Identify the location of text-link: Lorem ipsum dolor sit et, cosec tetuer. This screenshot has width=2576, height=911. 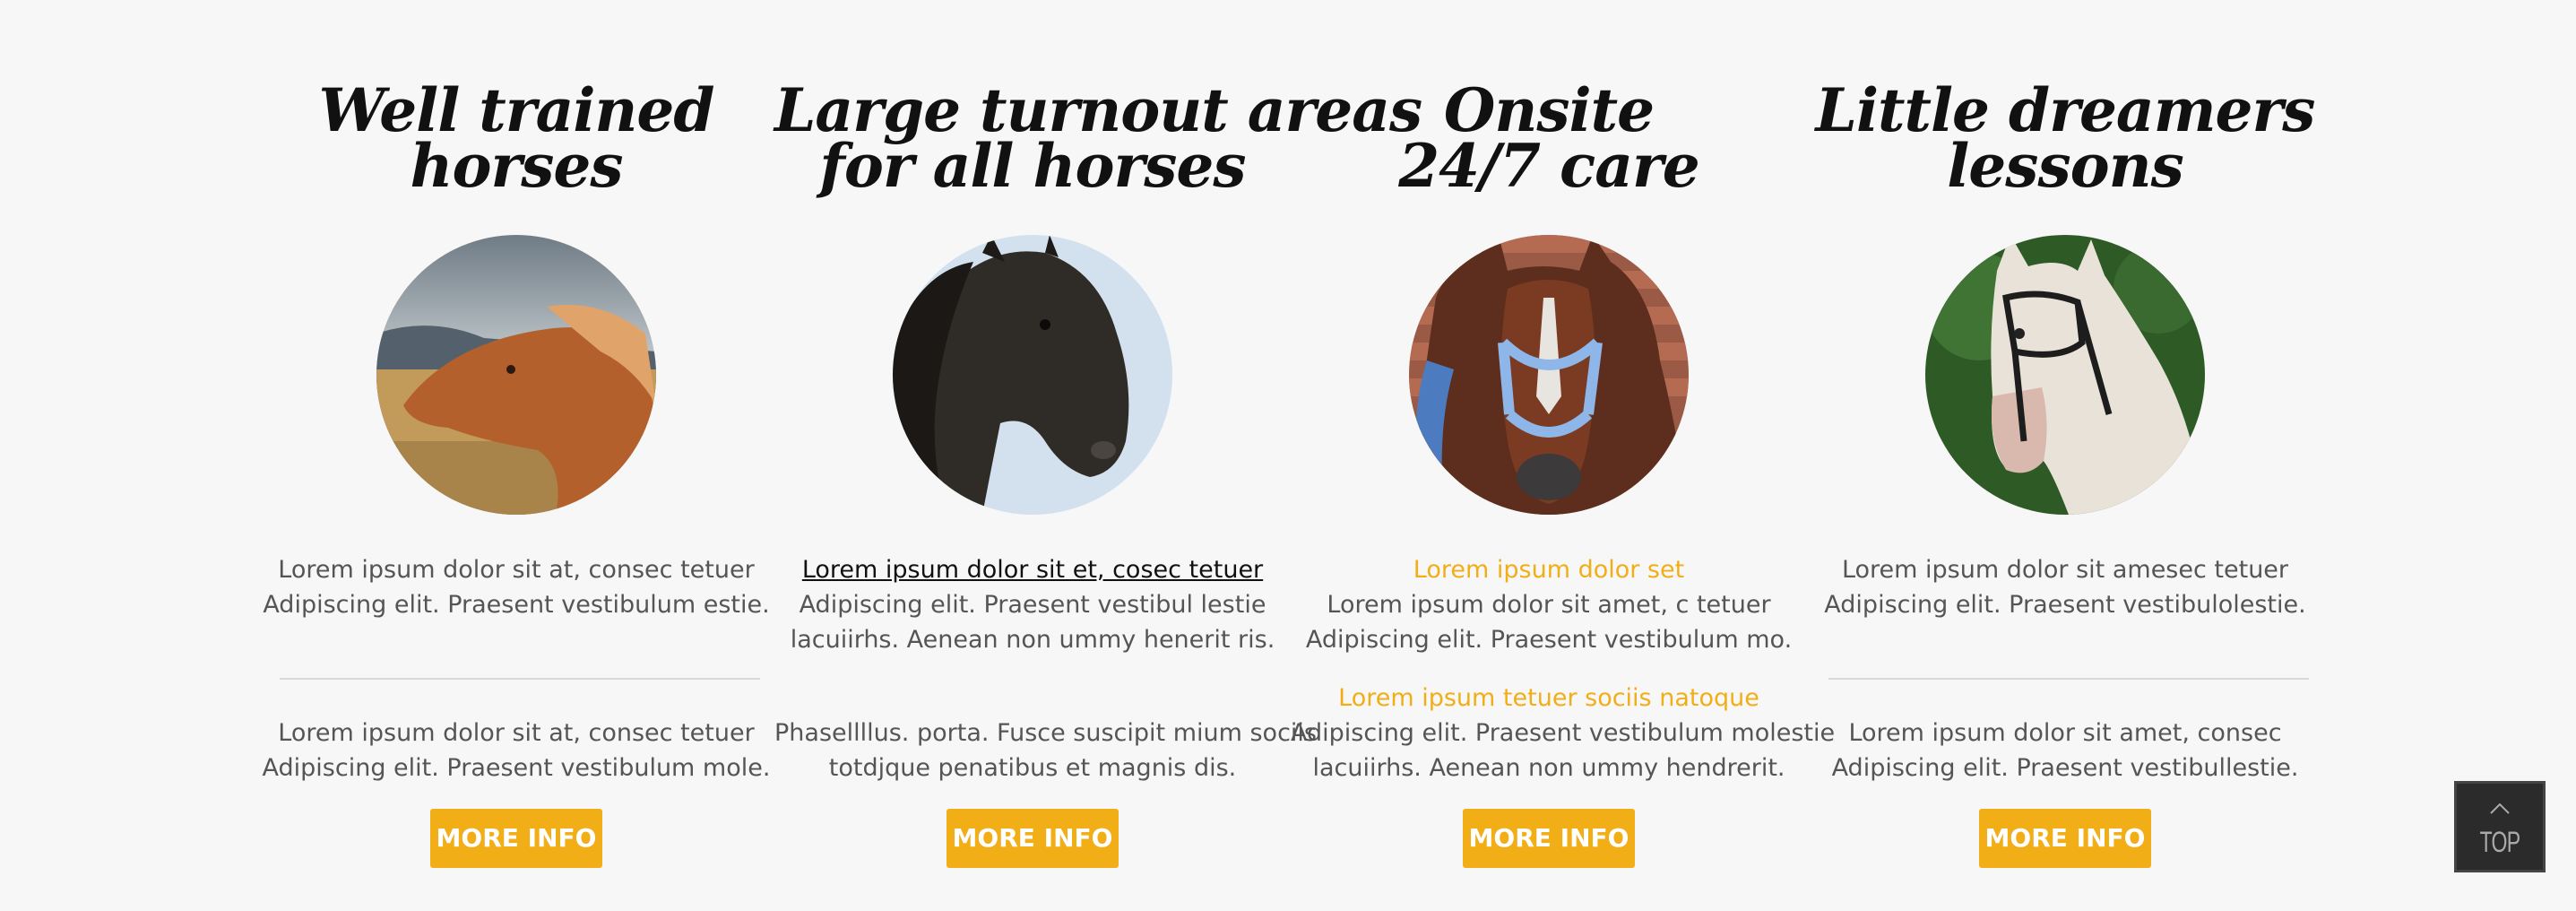
(1032, 569).